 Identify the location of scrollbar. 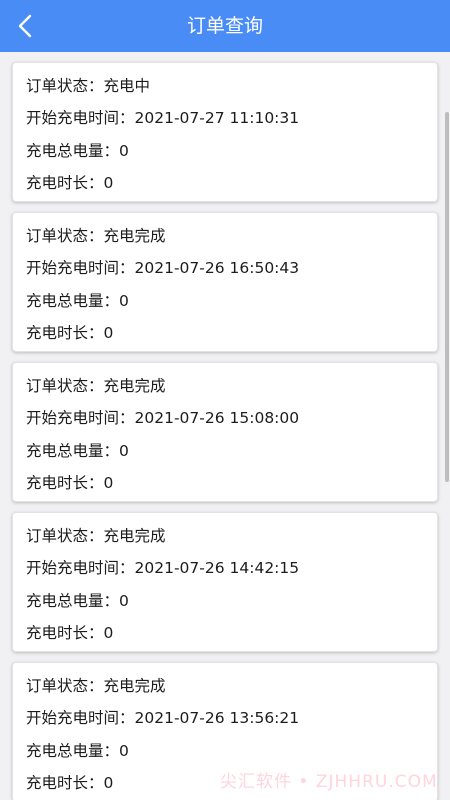
(447, 297).